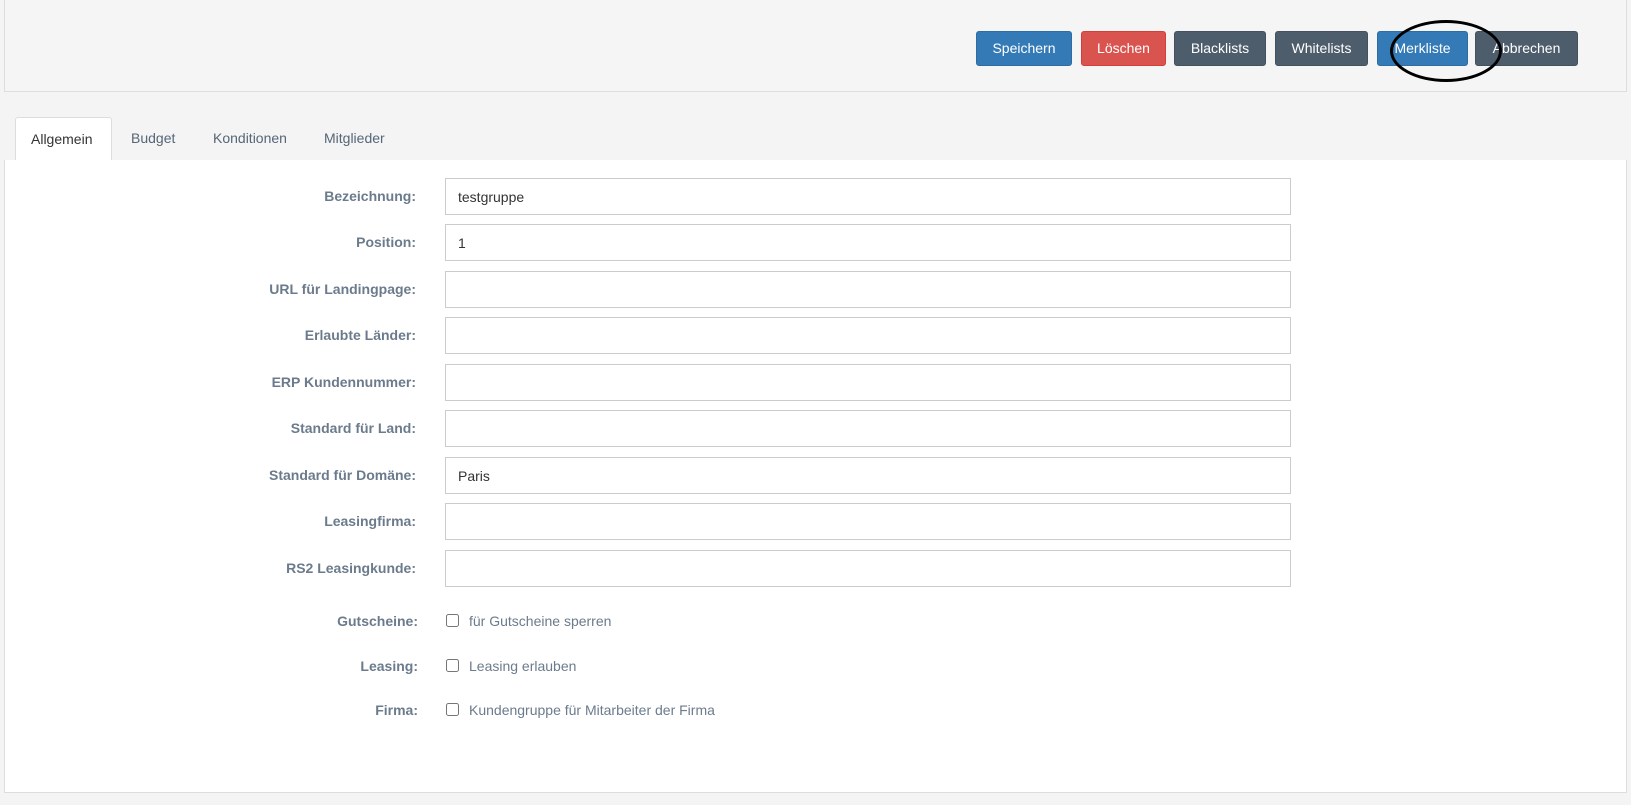 The width and height of the screenshot is (1631, 805). Describe the element at coordinates (816, 622) in the screenshot. I see `form-row-gutscheine: Gutscheine: für Gutscheine sperren` at that location.